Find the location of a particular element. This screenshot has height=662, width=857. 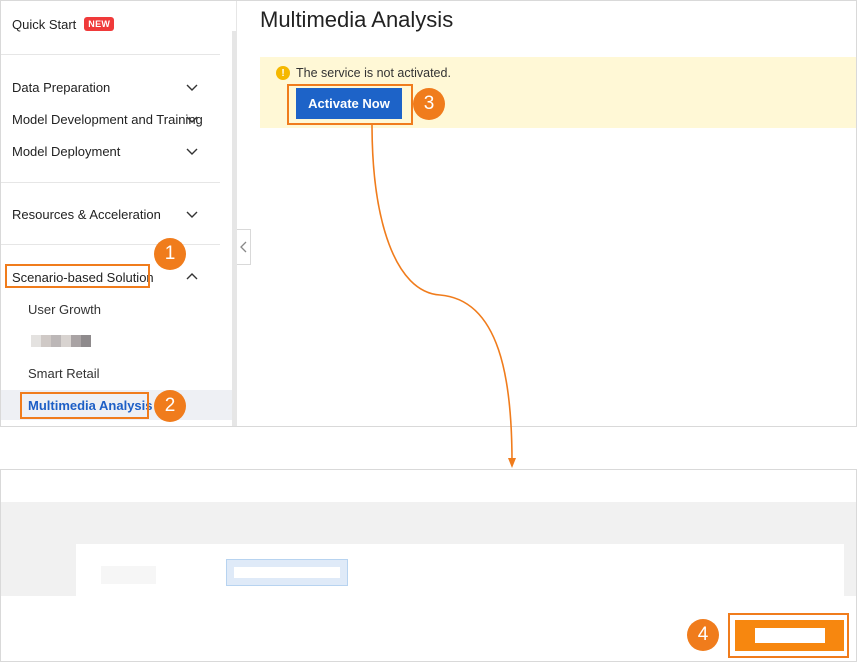

sidebar-item-model-development: Model Development and Training is located at coordinates (110, 119).